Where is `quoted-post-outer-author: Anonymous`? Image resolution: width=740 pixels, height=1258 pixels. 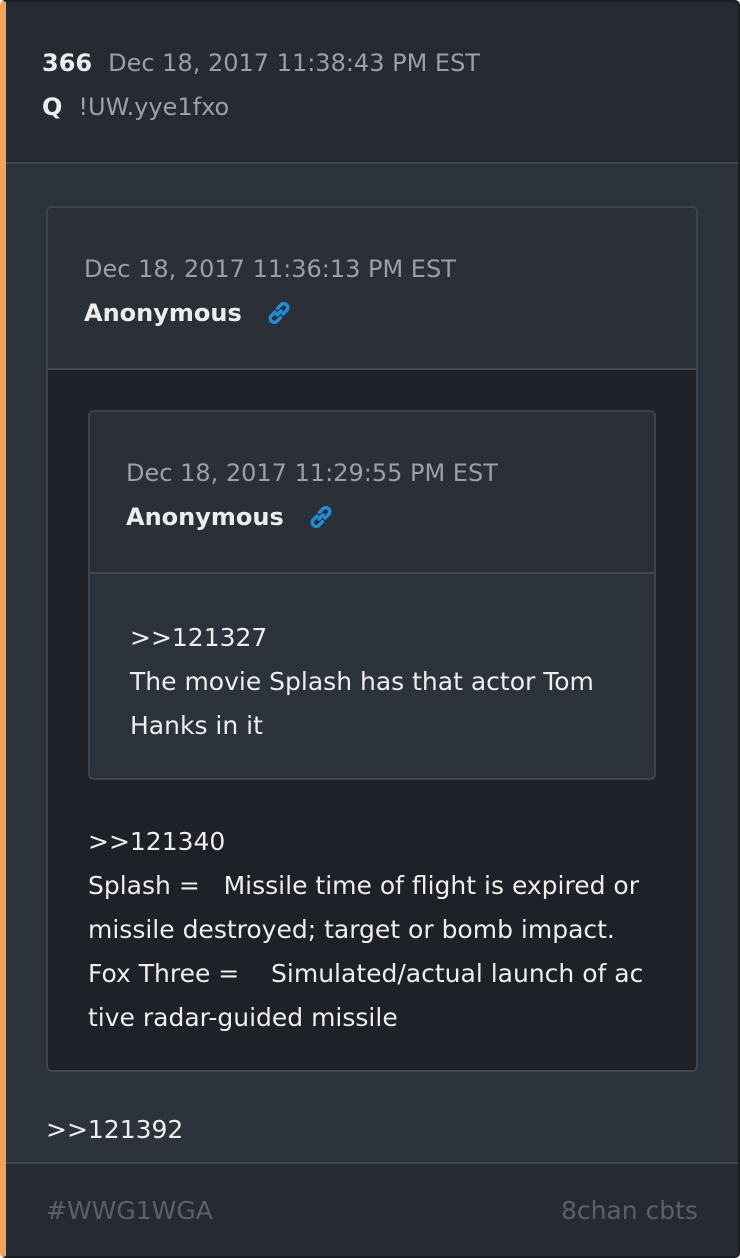 quoted-post-outer-author: Anonymous is located at coordinates (163, 313).